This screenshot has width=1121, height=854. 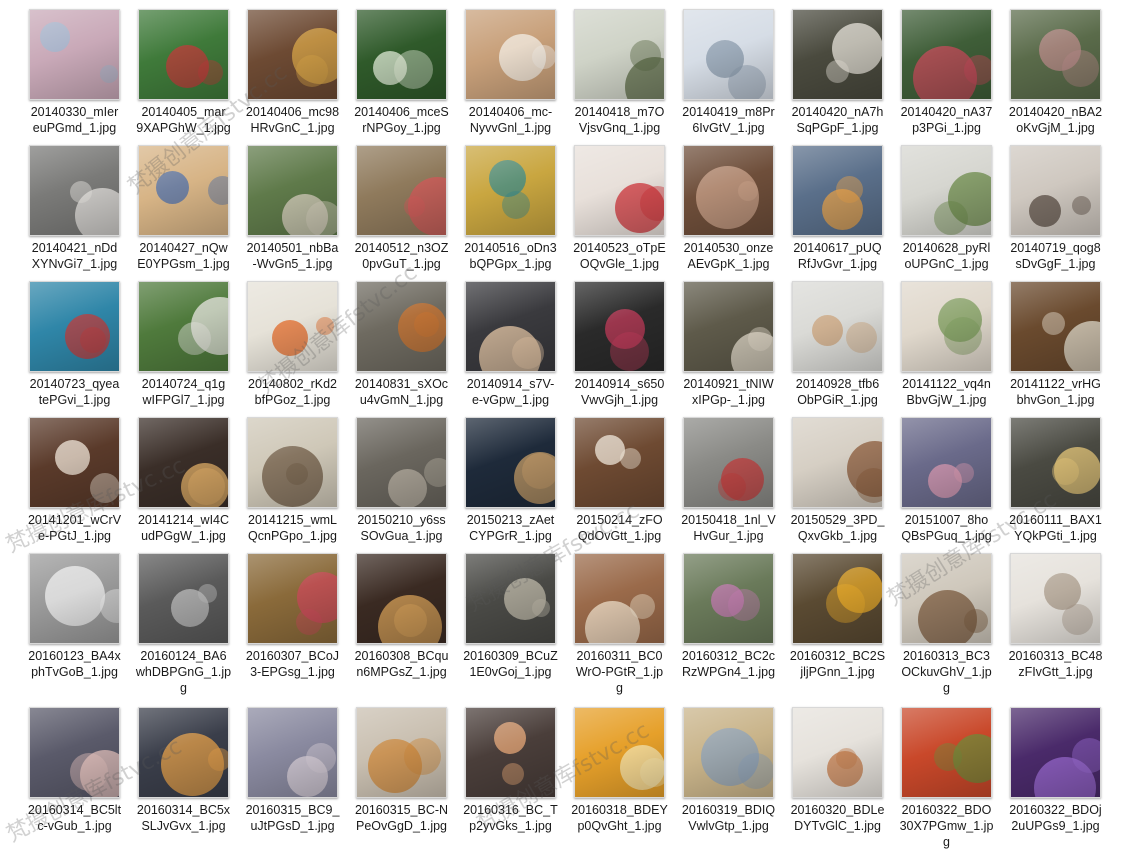 What do you see at coordinates (510, 400) in the screenshot?
I see `file-name-line: e-vGpw_1.jpg` at bounding box center [510, 400].